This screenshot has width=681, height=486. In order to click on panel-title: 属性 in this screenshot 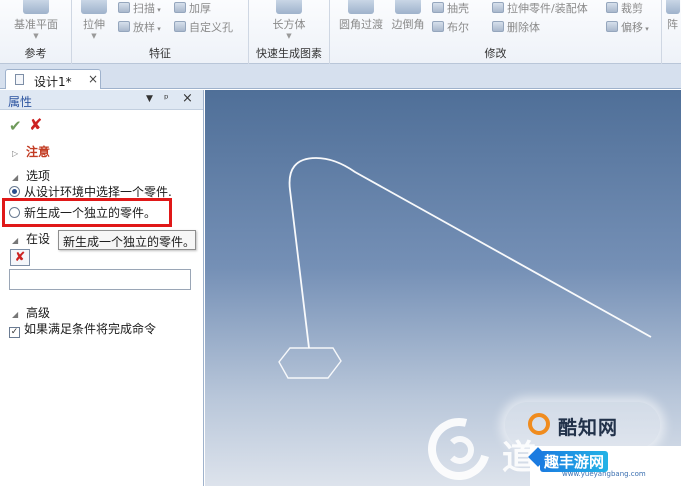, I will do `click(20, 102)`.